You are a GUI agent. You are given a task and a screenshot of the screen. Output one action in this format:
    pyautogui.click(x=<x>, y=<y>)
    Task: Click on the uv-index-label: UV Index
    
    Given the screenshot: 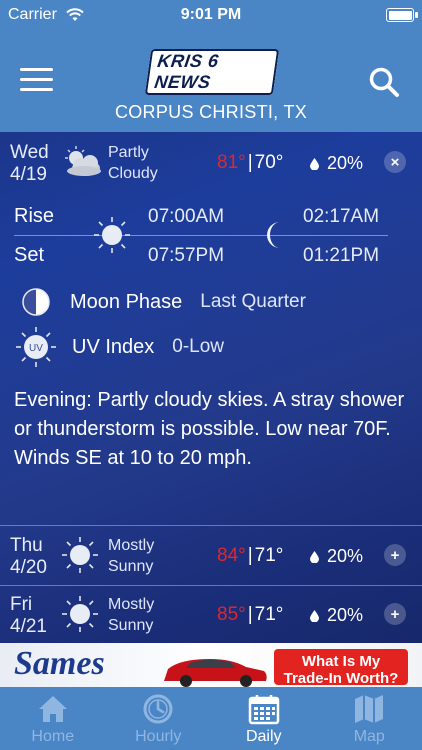 What is the action you would take?
    pyautogui.click(x=113, y=346)
    